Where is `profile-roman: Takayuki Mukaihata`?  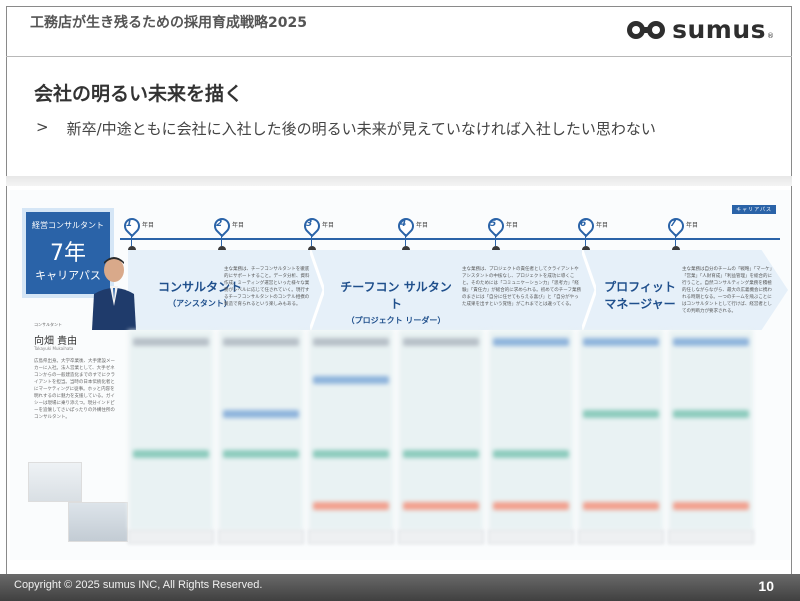 profile-roman: Takayuki Mukaihata is located at coordinates (54, 348).